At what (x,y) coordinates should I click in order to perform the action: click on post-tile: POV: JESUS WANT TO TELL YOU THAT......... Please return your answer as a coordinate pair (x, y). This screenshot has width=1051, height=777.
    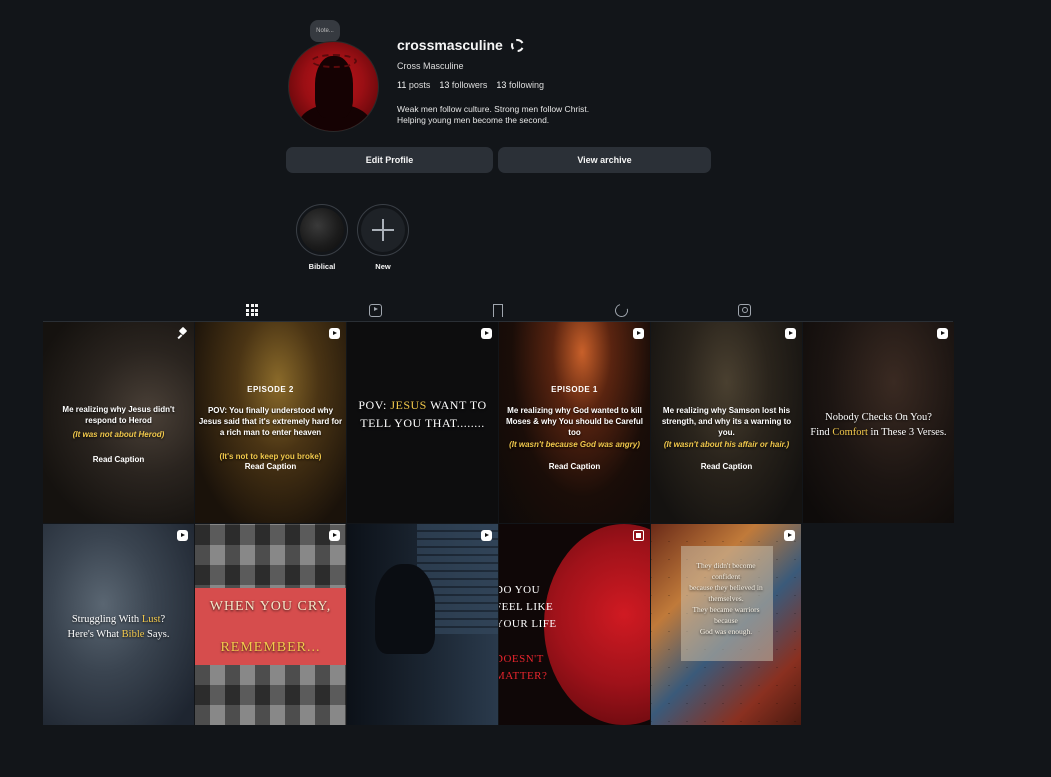
    Looking at the image, I should click on (422, 422).